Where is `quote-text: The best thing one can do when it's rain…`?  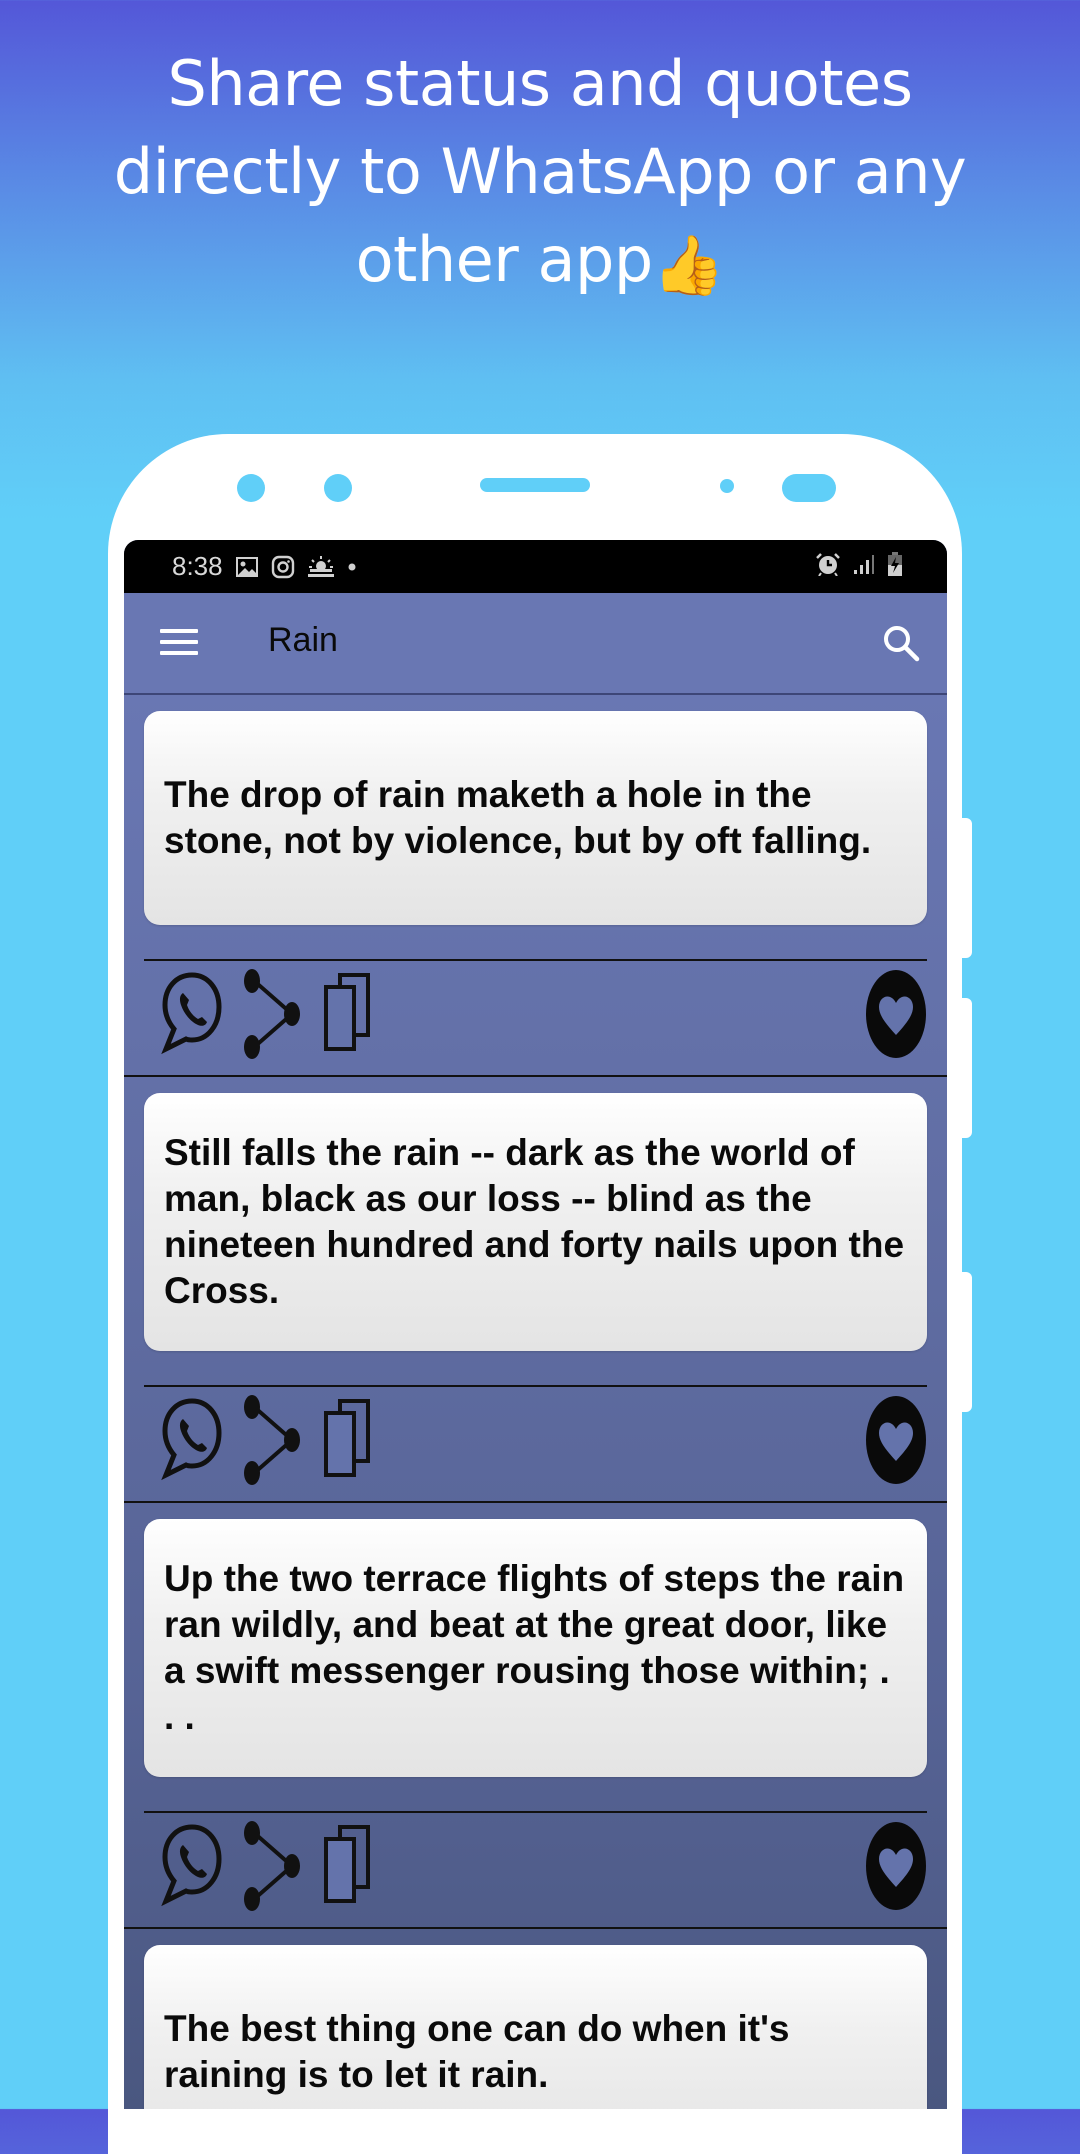
quote-text: The best thing one can do when it's rain… is located at coordinates (477, 2051).